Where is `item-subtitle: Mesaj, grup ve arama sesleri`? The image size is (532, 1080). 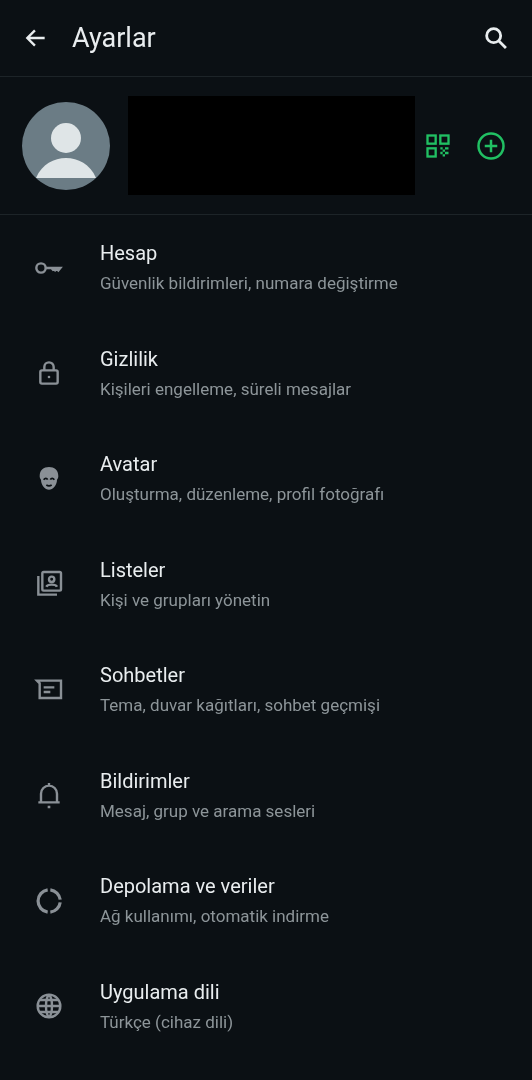 item-subtitle: Mesaj, grup ve arama sesleri is located at coordinates (208, 811).